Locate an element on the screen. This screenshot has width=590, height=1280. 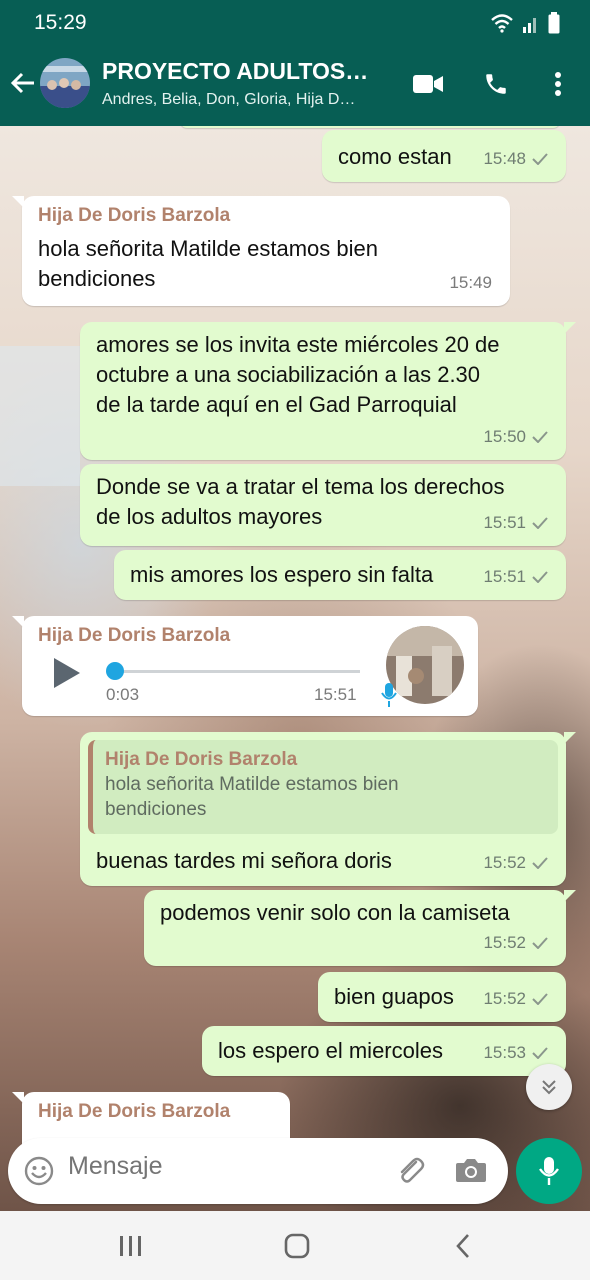
voice-progress-track is located at coordinates (237, 671).